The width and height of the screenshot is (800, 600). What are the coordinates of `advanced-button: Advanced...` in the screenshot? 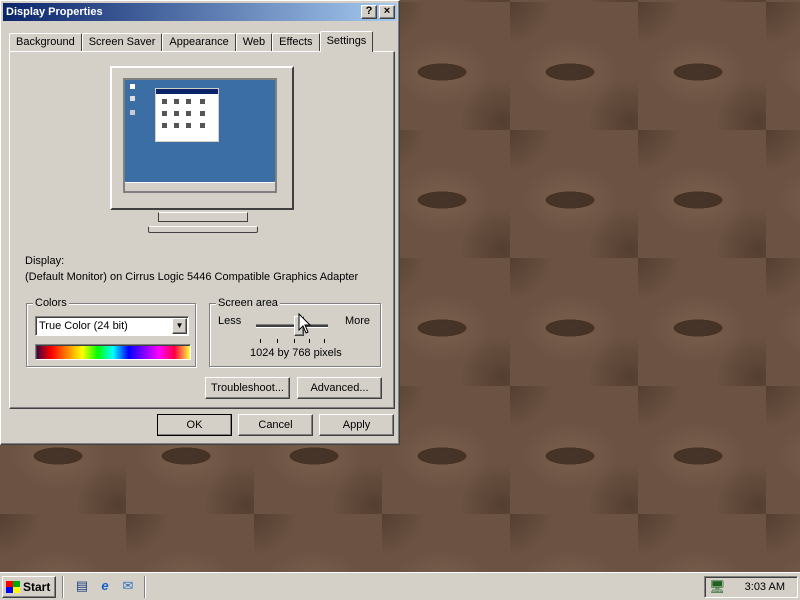 It's located at (339, 388).